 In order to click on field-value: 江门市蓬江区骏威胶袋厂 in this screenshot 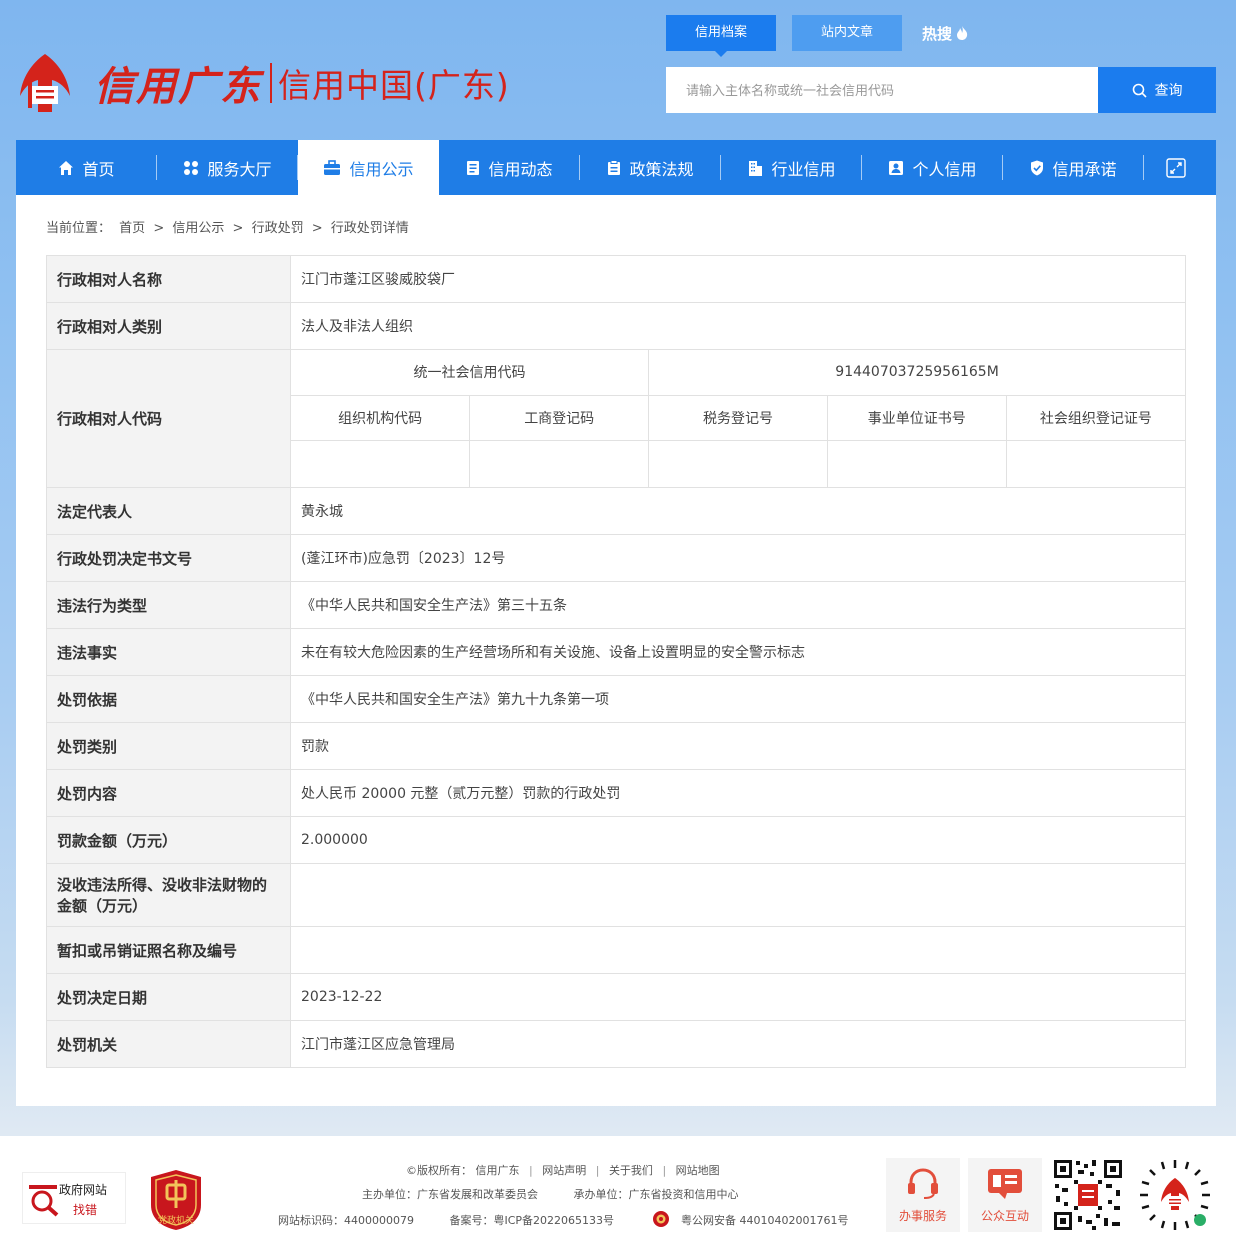, I will do `click(738, 279)`.